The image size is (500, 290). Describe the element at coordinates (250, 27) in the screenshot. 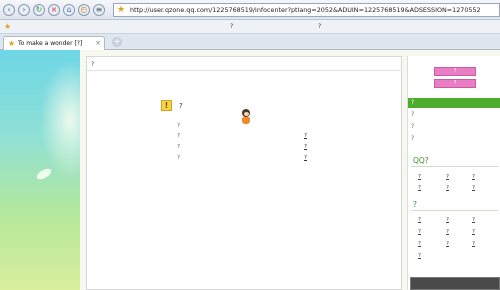

I see `favorites-bar: ★ ? ?` at that location.